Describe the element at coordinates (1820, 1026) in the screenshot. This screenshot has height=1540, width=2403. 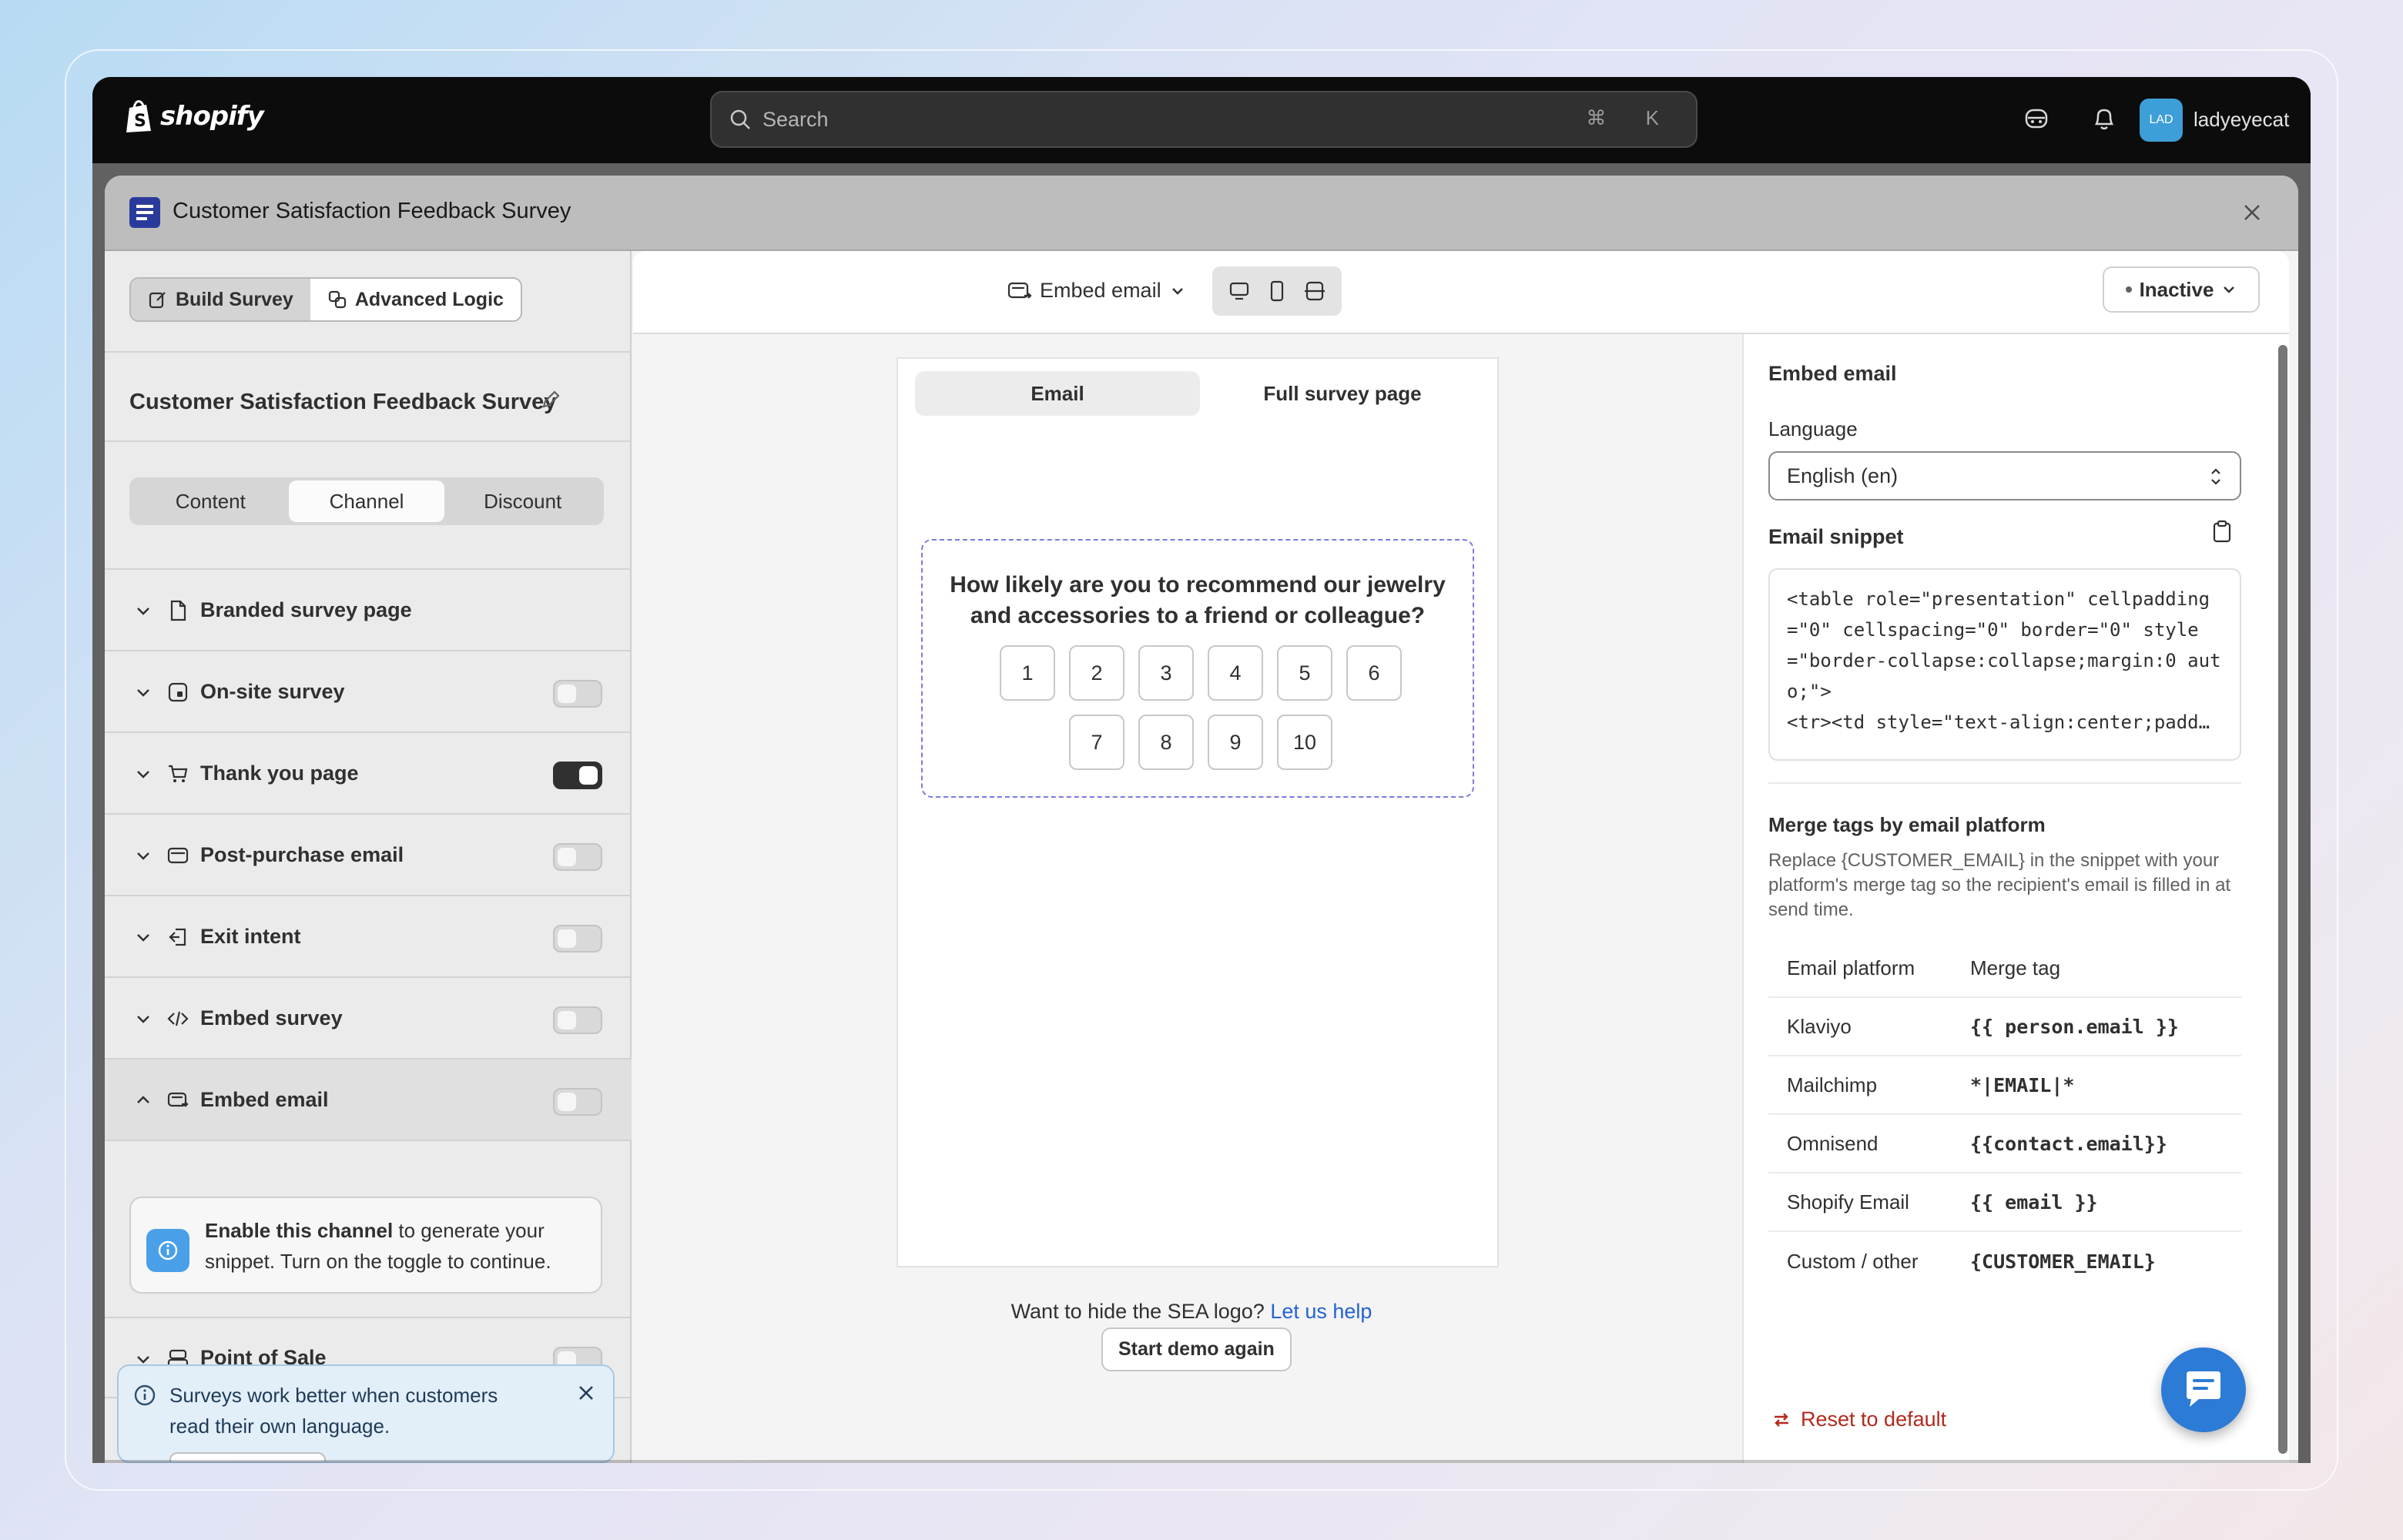
I see `platform-cell: Klaviyo` at that location.